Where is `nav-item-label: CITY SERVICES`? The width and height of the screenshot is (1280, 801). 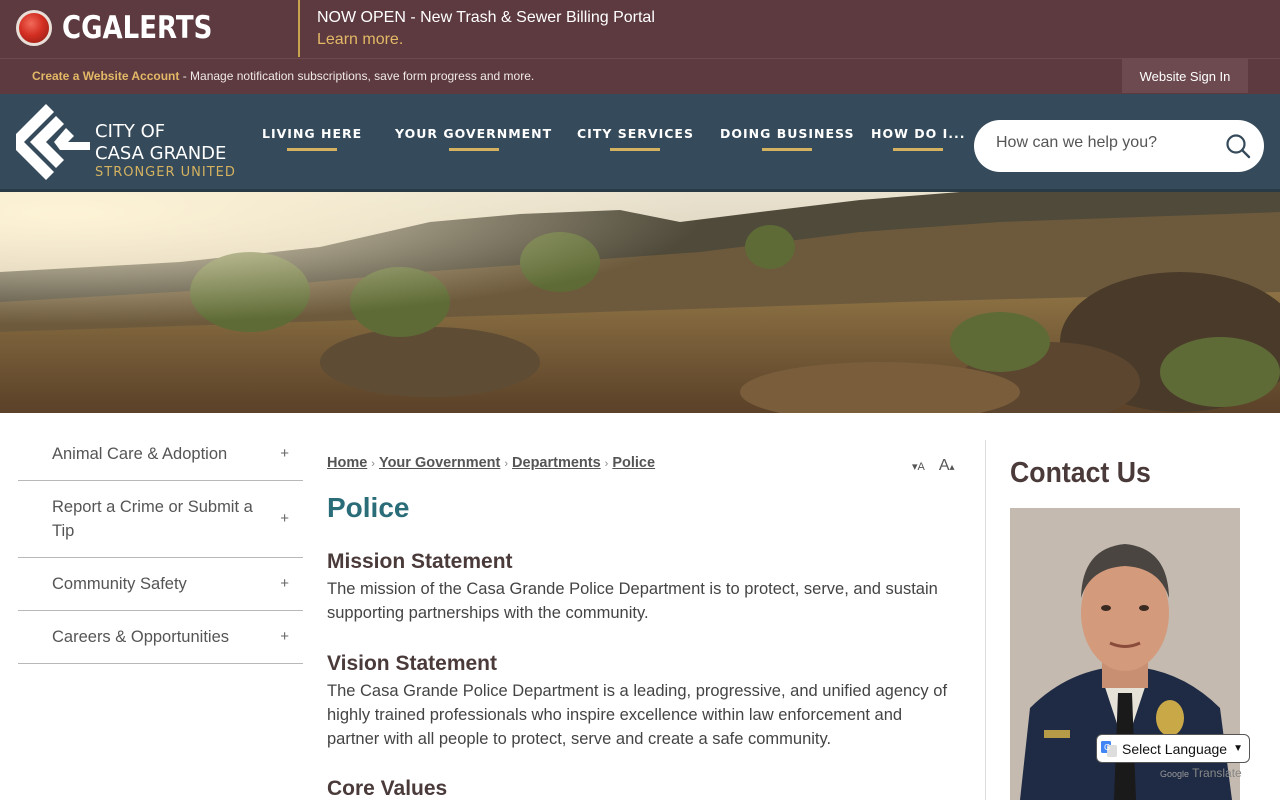 nav-item-label: CITY SERVICES is located at coordinates (635, 133).